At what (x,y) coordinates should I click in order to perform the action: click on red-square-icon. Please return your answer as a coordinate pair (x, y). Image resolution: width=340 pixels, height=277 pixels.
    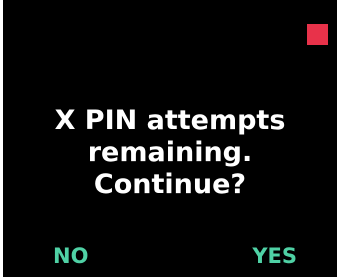
    Looking at the image, I should click on (317, 34).